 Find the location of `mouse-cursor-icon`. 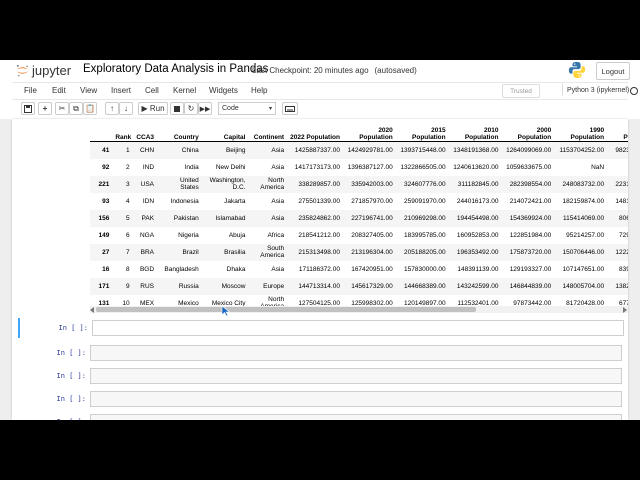

mouse-cursor-icon is located at coordinates (226, 311).